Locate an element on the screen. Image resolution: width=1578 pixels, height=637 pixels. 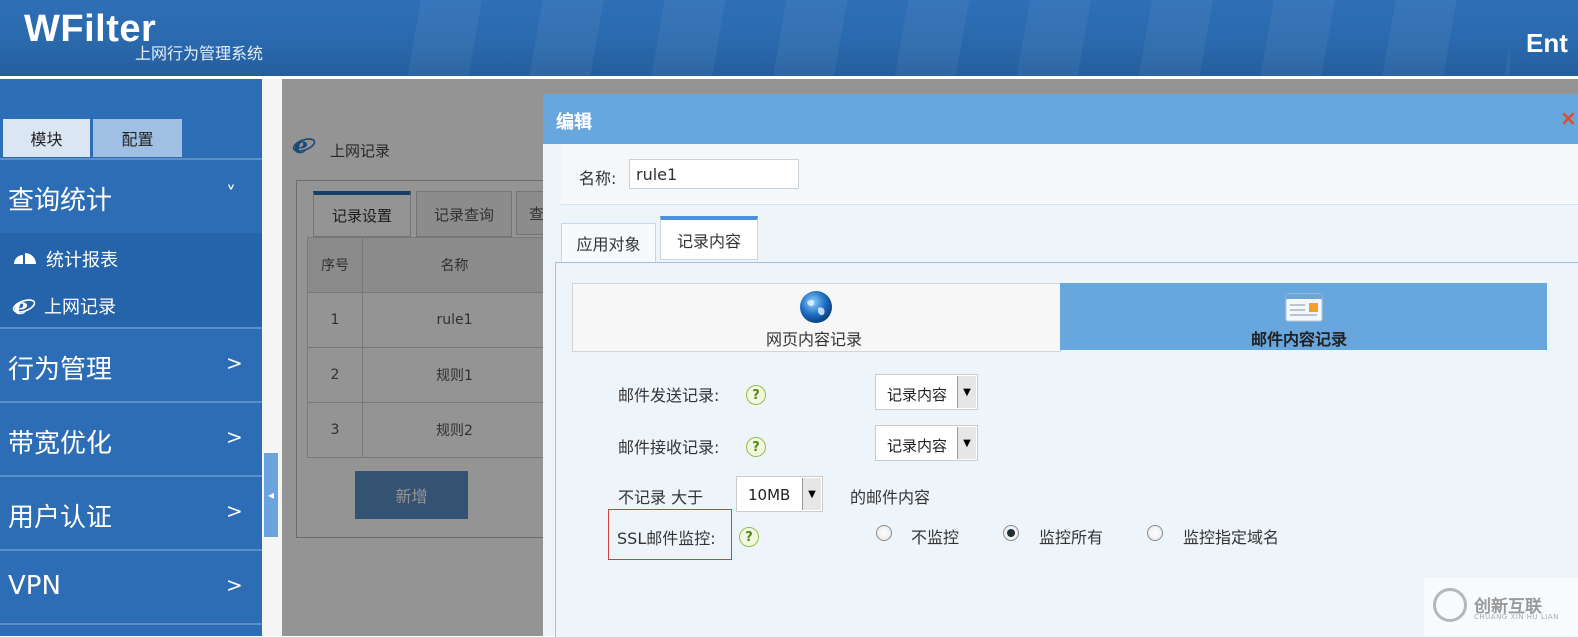
sidebar-item-web-records: e 上网记录 is located at coordinates (64, 306).